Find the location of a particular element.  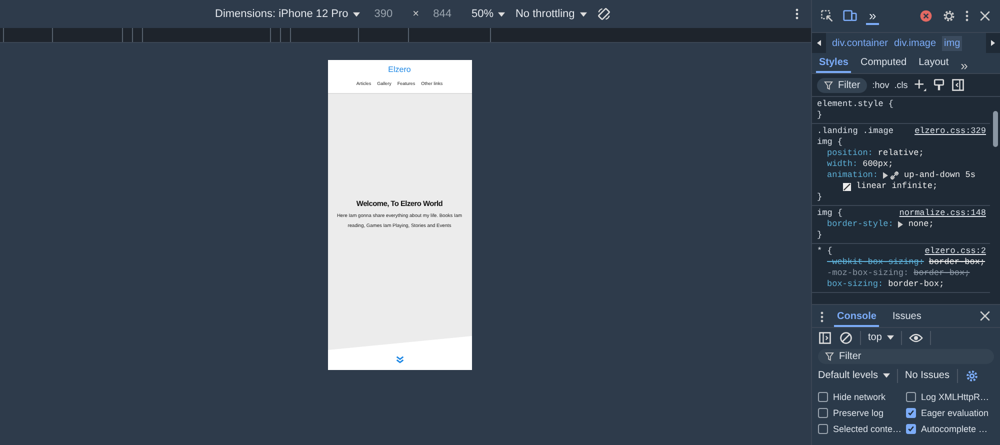

zoom-dropdown: 50% is located at coordinates (488, 14).